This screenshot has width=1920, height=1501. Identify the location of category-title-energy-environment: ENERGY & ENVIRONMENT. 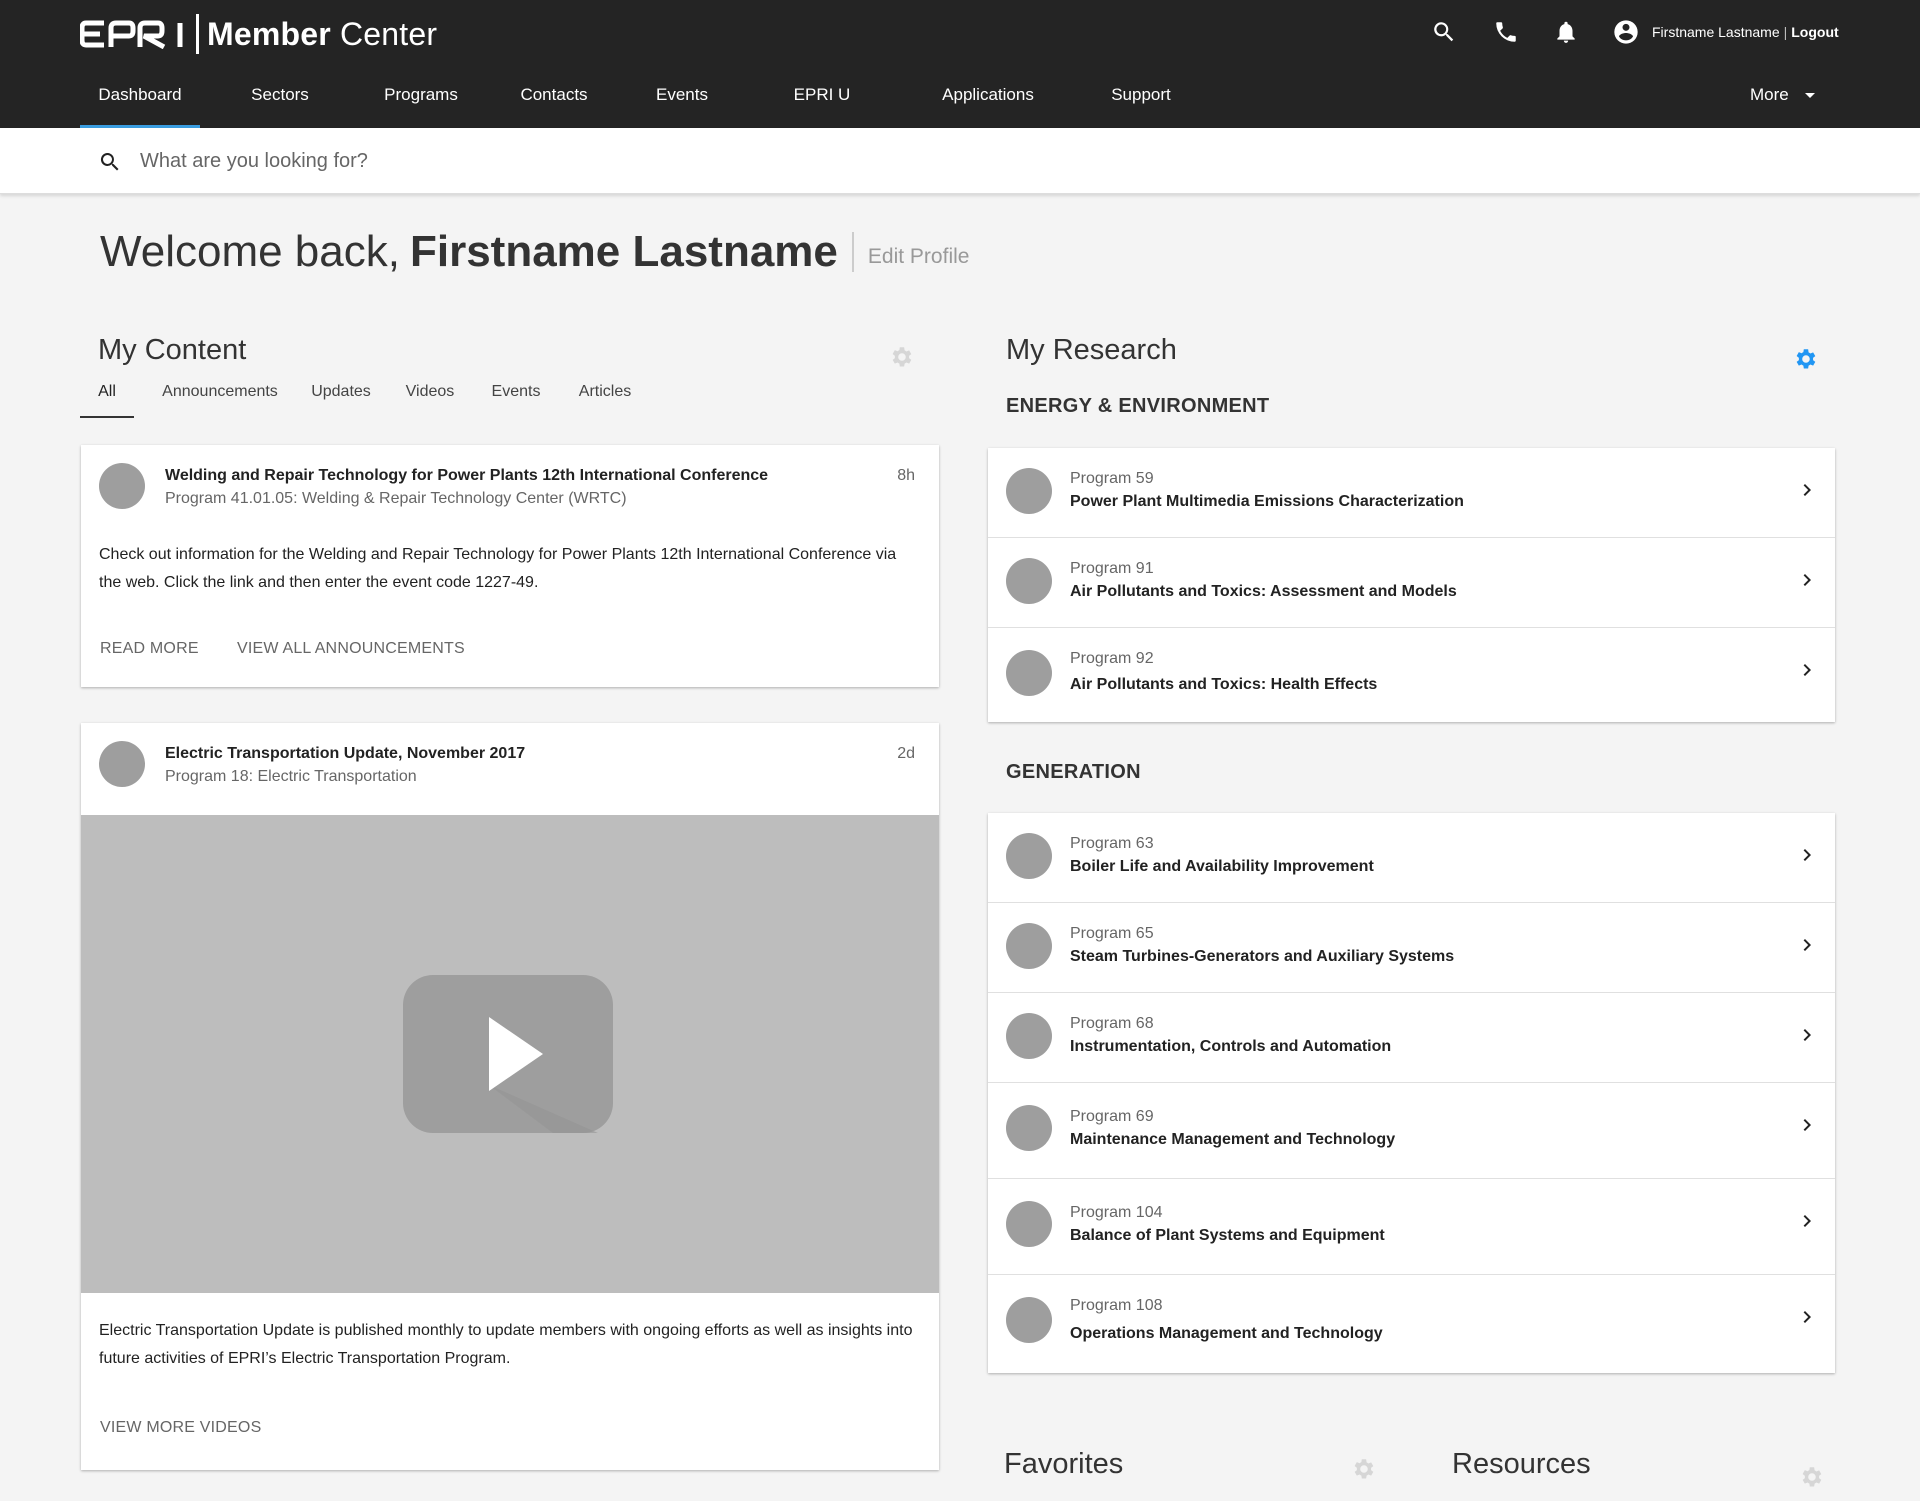
(1138, 406).